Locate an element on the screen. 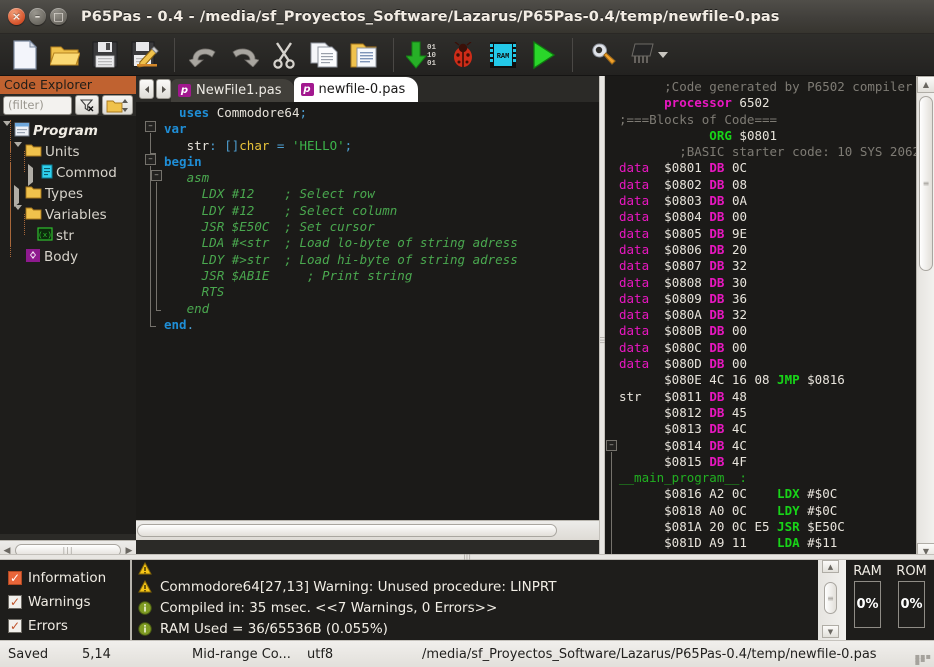 This screenshot has width=934, height=667. tree-item-commodore64: Commod is located at coordinates (68, 163).